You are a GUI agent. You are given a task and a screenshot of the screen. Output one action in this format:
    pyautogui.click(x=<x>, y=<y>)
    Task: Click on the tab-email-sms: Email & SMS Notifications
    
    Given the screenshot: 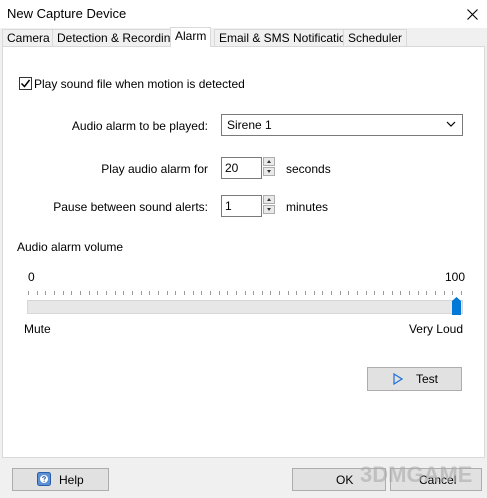 What is the action you would take?
    pyautogui.click(x=289, y=37)
    